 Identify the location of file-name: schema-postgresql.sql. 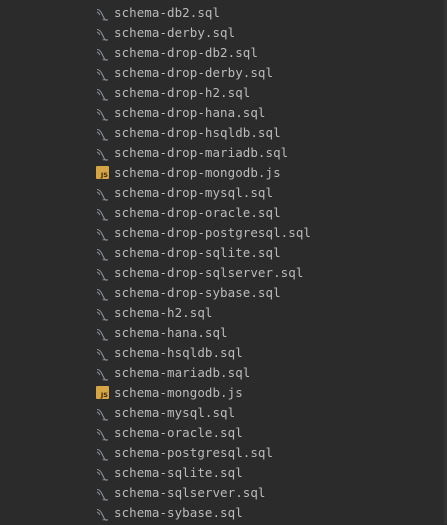
(194, 452).